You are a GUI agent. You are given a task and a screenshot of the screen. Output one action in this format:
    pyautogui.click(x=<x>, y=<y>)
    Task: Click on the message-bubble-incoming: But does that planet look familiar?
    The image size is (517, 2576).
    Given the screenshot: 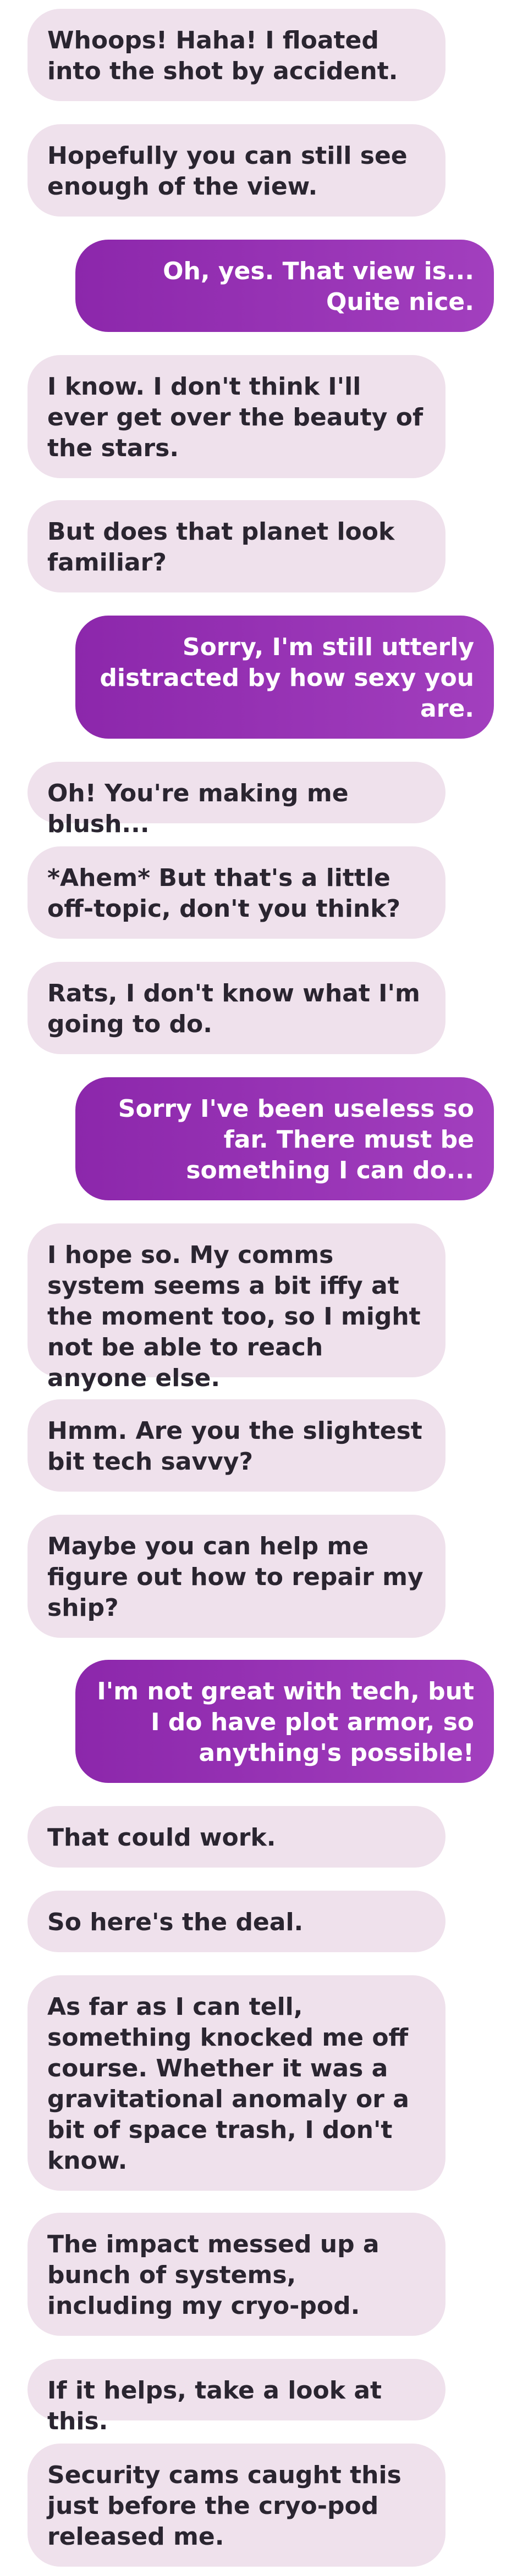 What is the action you would take?
    pyautogui.click(x=237, y=546)
    